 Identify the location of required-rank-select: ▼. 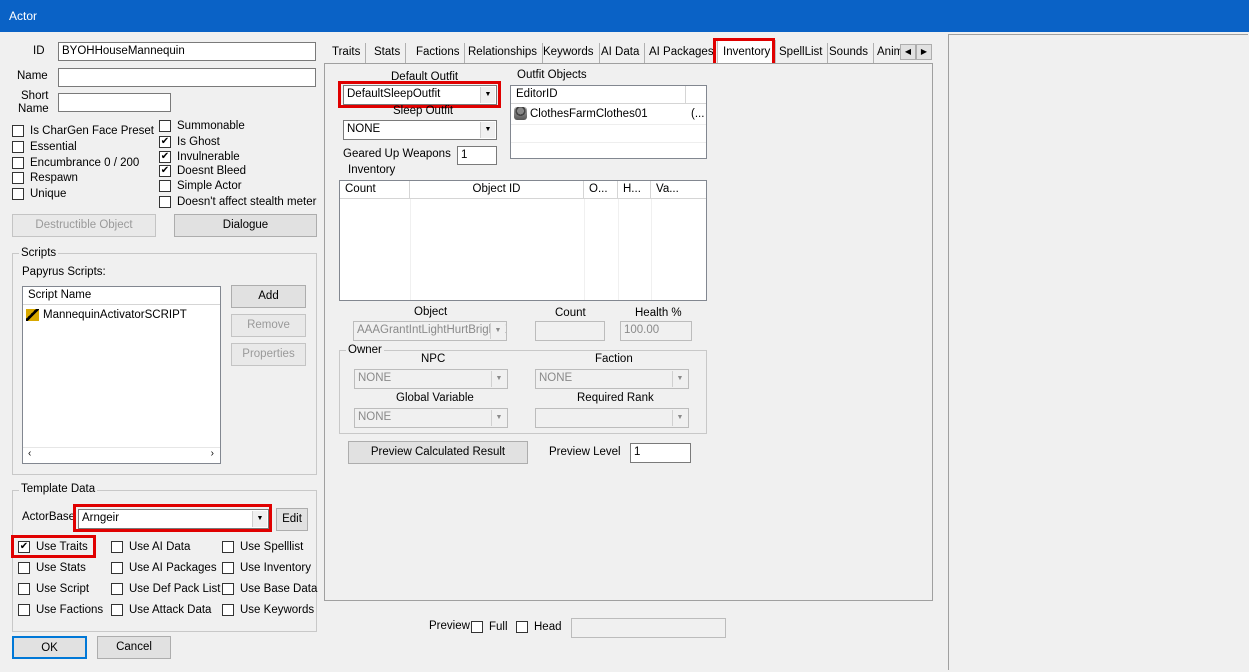
(612, 418).